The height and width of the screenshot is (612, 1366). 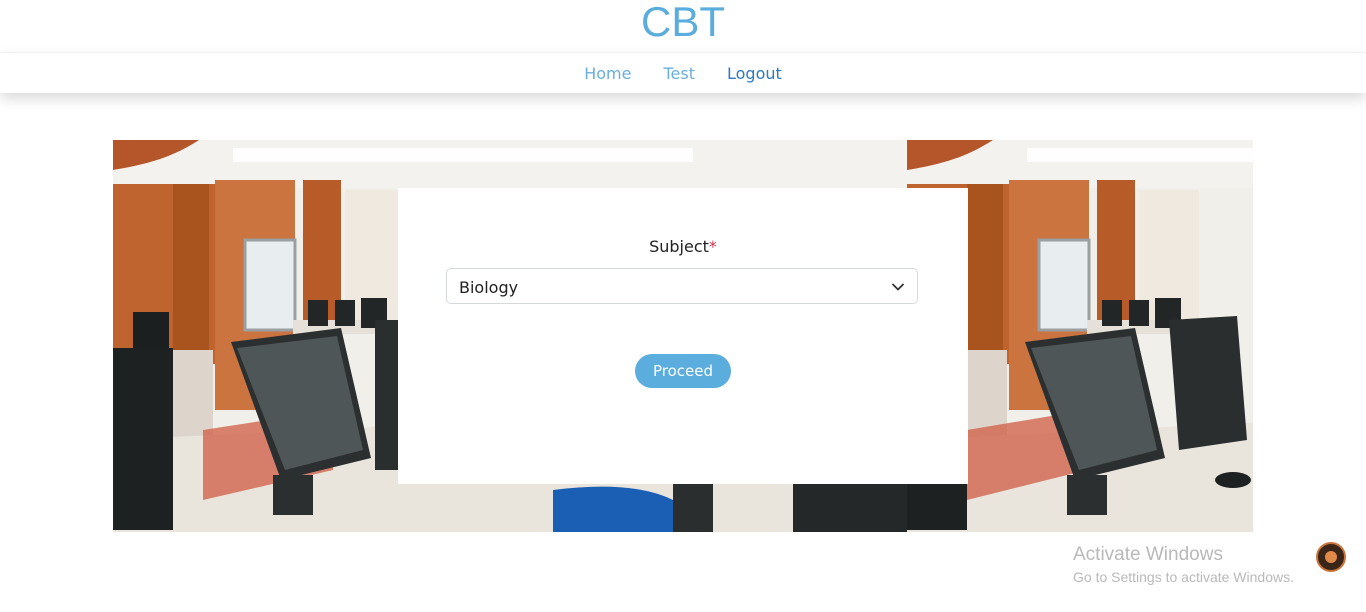 I want to click on activate-windows-title: Activate Windows, so click(x=1148, y=554).